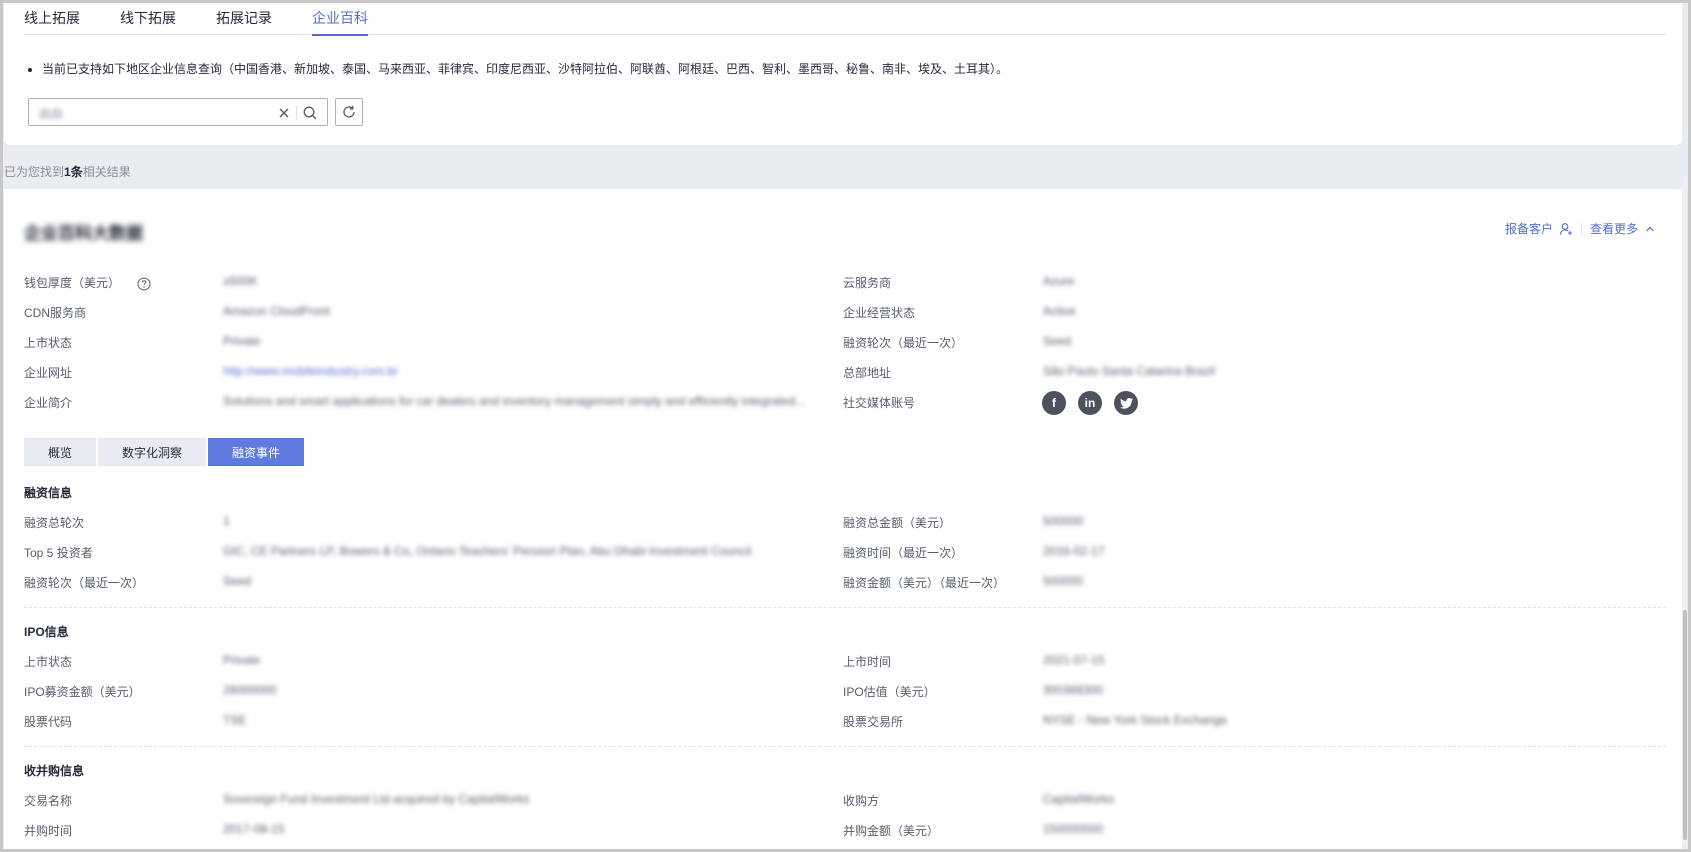 This screenshot has width=1691, height=852. What do you see at coordinates (1063, 521) in the screenshot?
I see `total-amount-value: 500000` at bounding box center [1063, 521].